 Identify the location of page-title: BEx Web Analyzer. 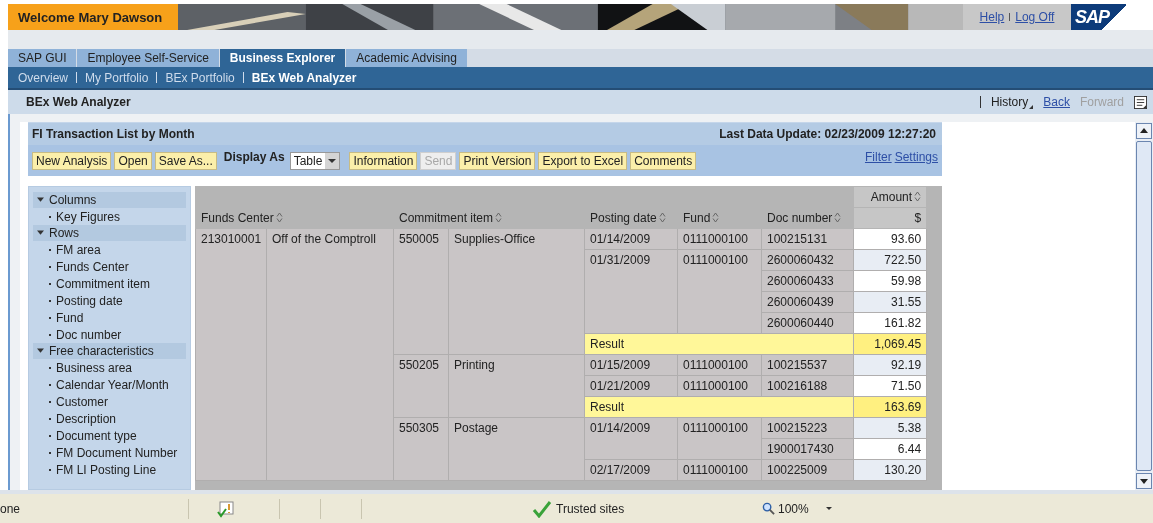
(78, 102).